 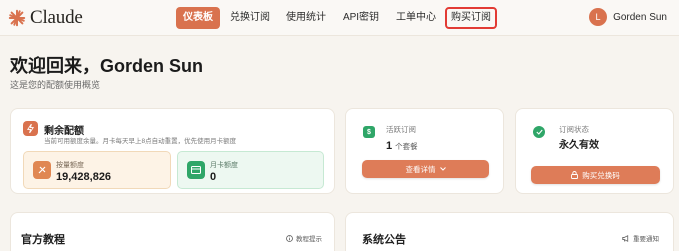 I want to click on pay-as-you-go-quota: 按量额度 19,428,826, so click(x=97, y=170).